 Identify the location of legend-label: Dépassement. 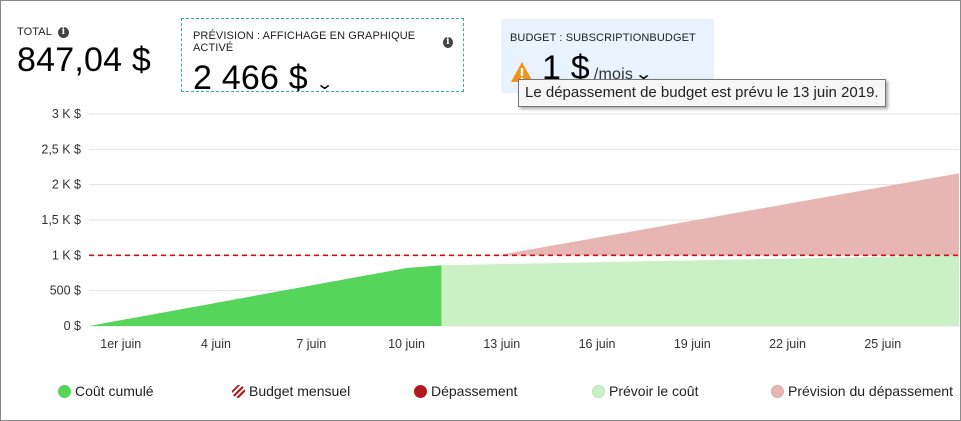
(474, 391).